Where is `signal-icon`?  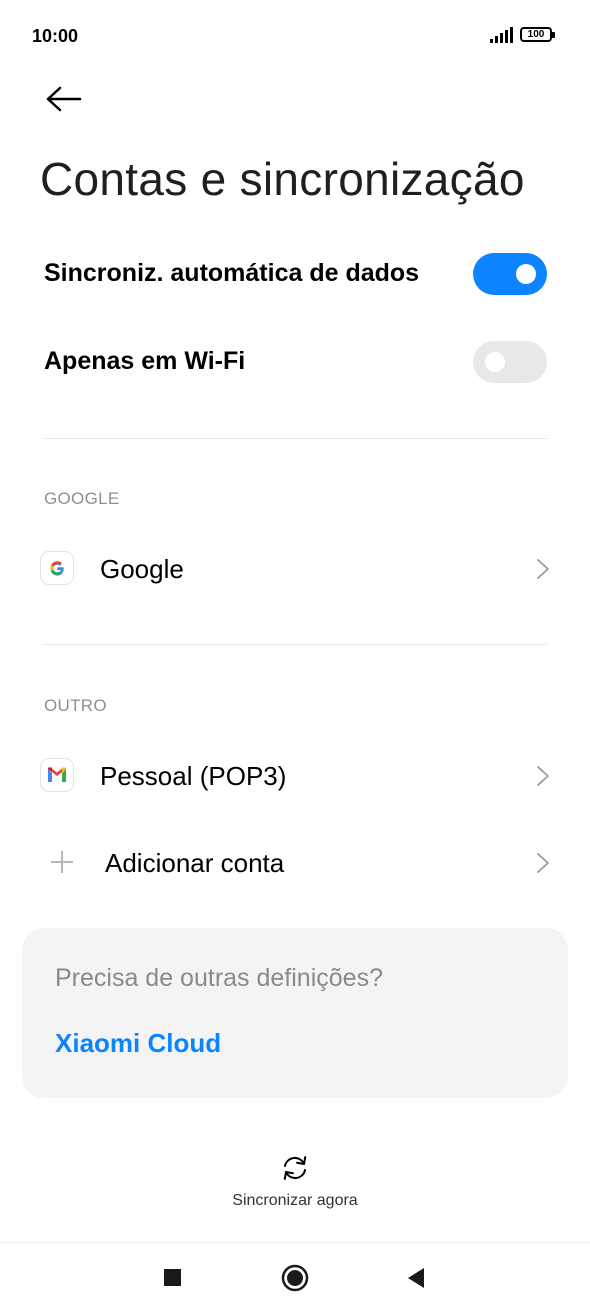 signal-icon is located at coordinates (501, 35).